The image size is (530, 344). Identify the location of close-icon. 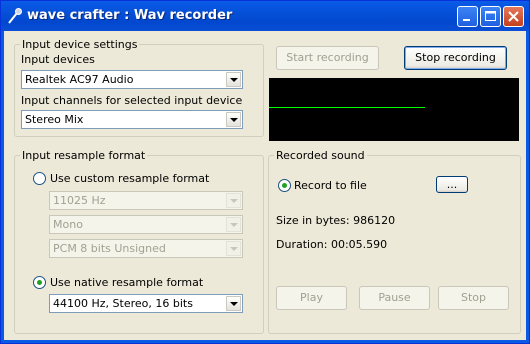
(513, 16).